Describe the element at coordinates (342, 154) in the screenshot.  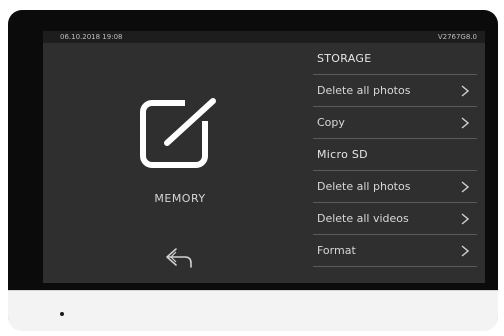
I see `microsd-title: Micro SD` at that location.